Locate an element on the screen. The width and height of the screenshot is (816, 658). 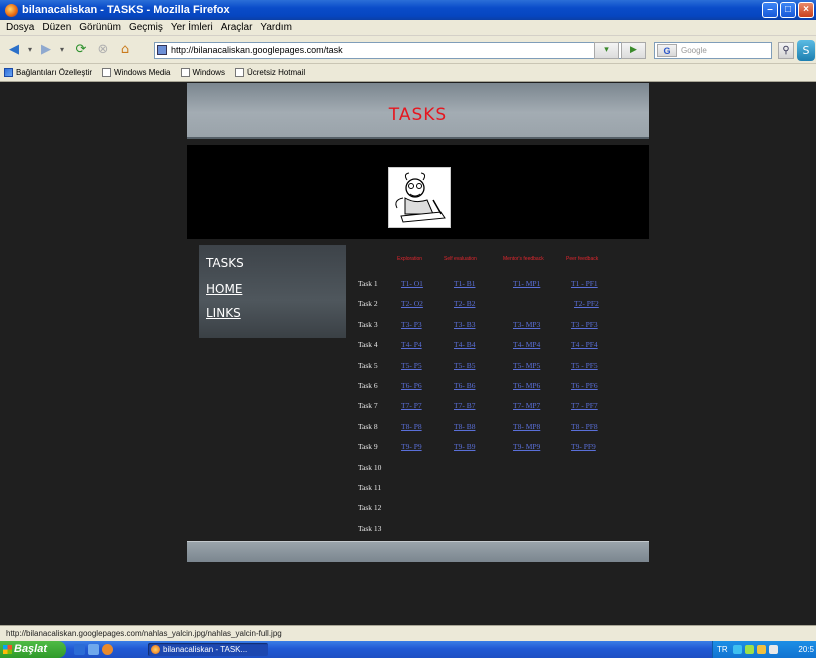
task-link-peer-feedback: T6 - PF6 is located at coordinates (584, 385).